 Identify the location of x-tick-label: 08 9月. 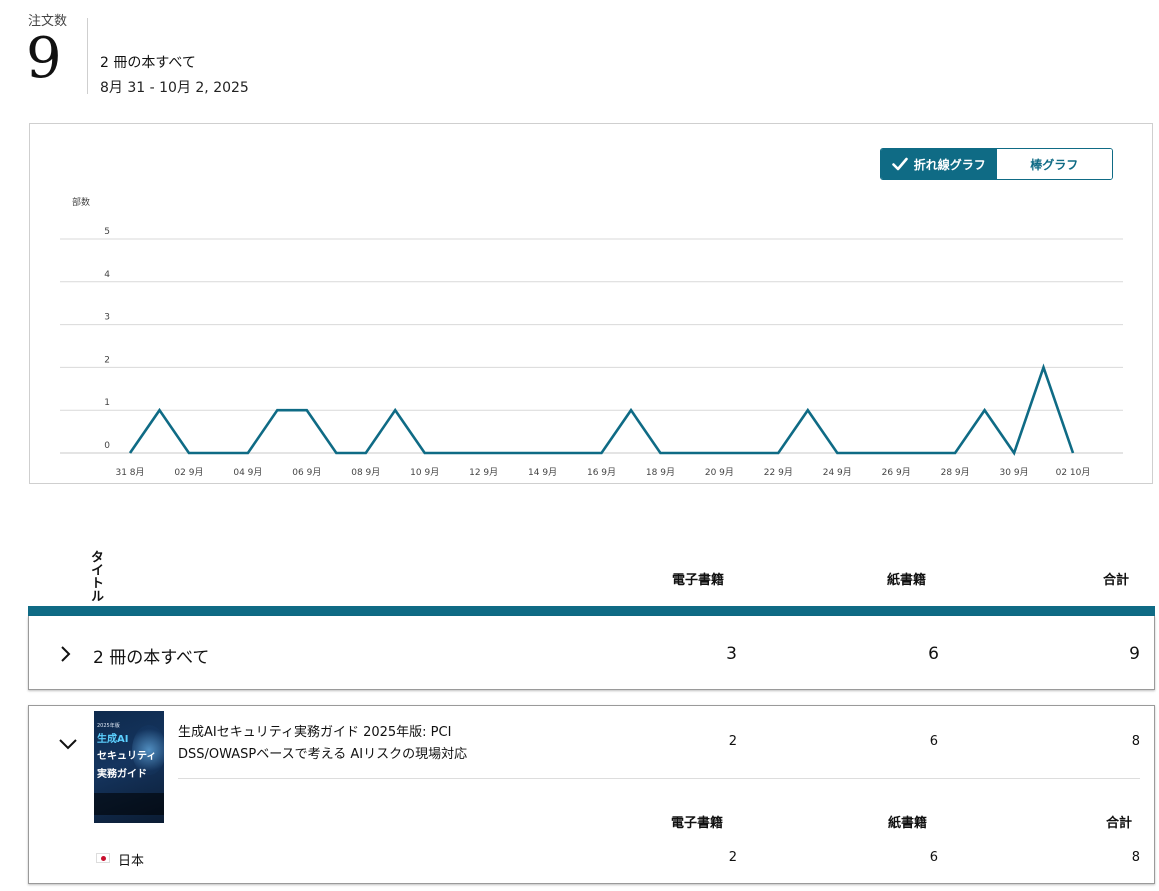
(365, 472).